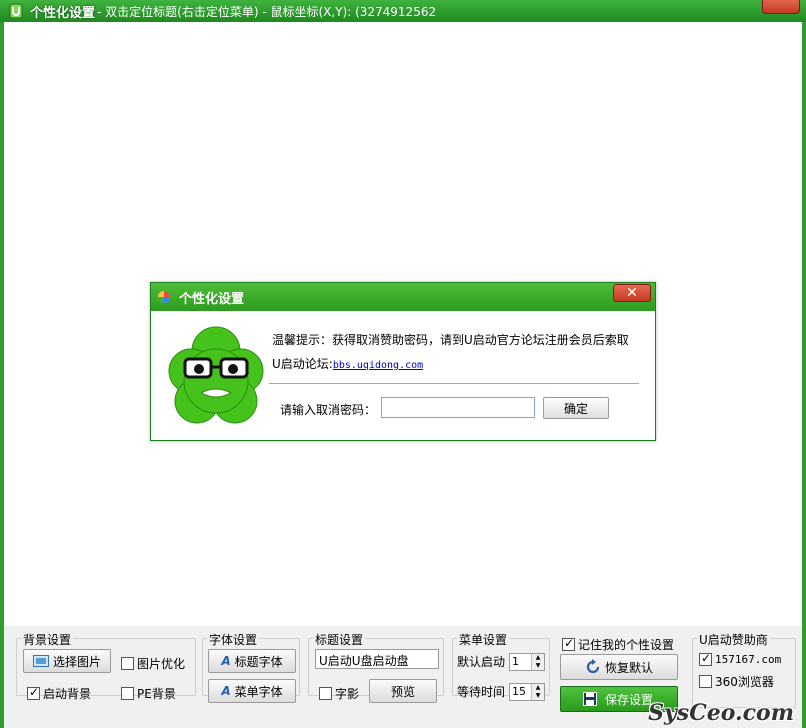 The height and width of the screenshot is (728, 806). What do you see at coordinates (626, 645) in the screenshot?
I see `remember-settings-label: 记住我的个性设置` at bounding box center [626, 645].